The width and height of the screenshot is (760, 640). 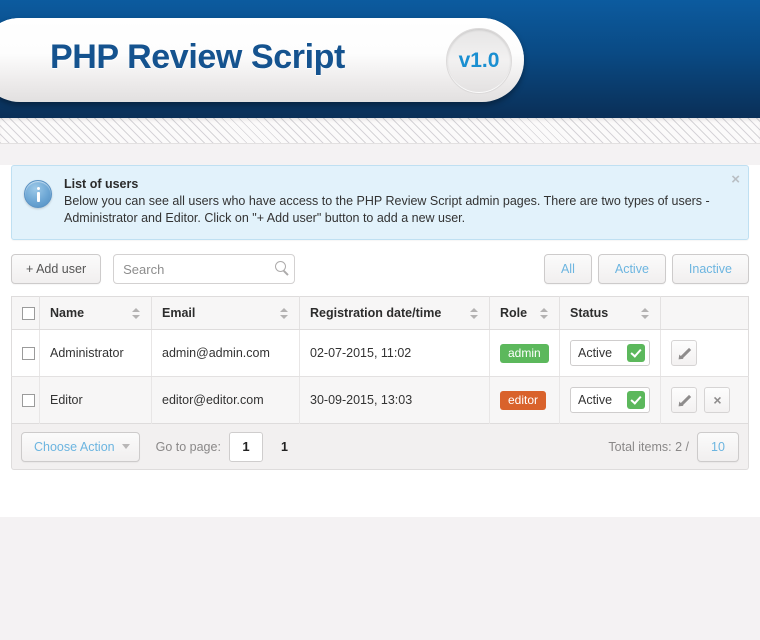 I want to click on filter-inactive-button: Inactive, so click(x=710, y=269).